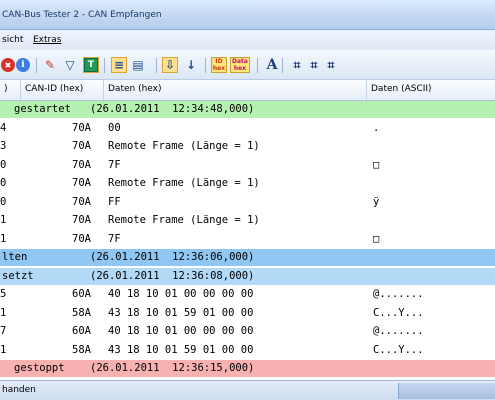 Image resolution: width=495 pixels, height=400 pixels. I want to click on filter-button: ▽, so click(70, 65).